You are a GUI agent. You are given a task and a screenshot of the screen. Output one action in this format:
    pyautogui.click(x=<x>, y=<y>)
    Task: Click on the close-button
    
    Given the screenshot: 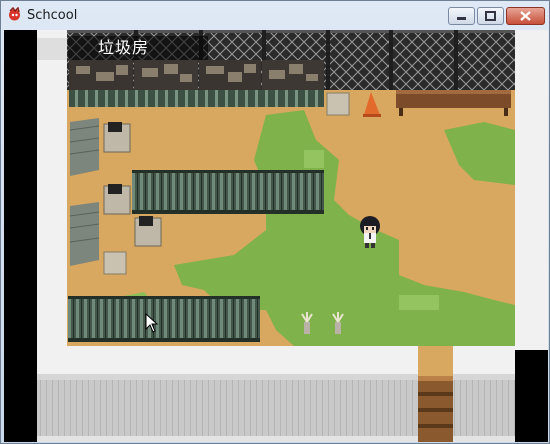 What is the action you would take?
    pyautogui.click(x=525, y=16)
    